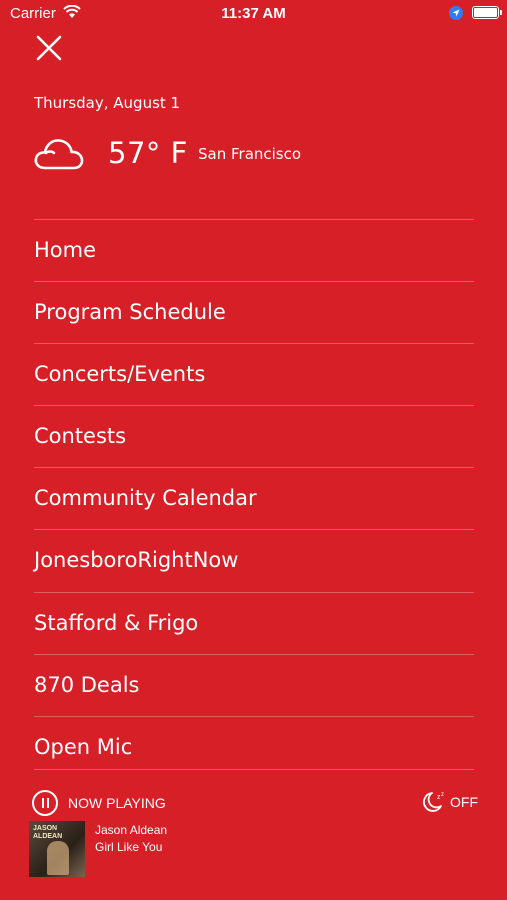 The image size is (507, 900). Describe the element at coordinates (254, 373) in the screenshot. I see `menu-item-concerts-events: Concerts/Events` at that location.